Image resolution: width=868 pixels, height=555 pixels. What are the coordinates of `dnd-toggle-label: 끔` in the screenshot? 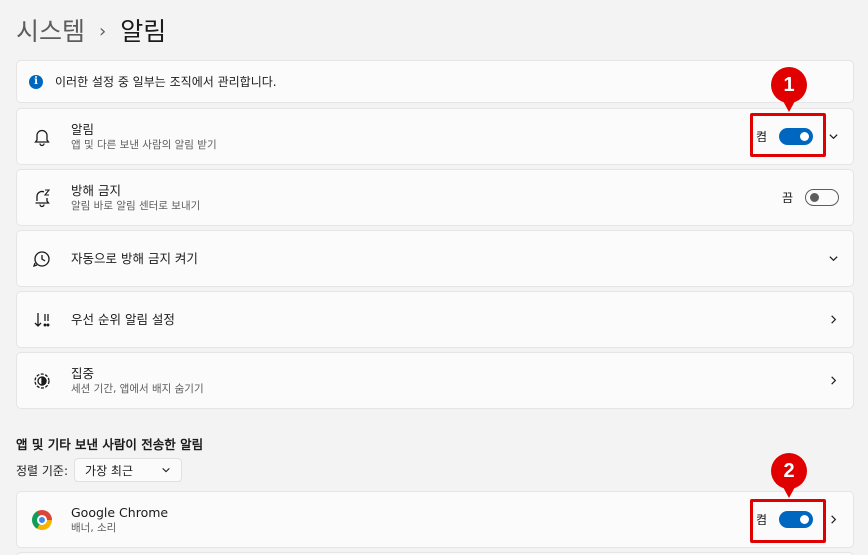 It's located at (787, 198).